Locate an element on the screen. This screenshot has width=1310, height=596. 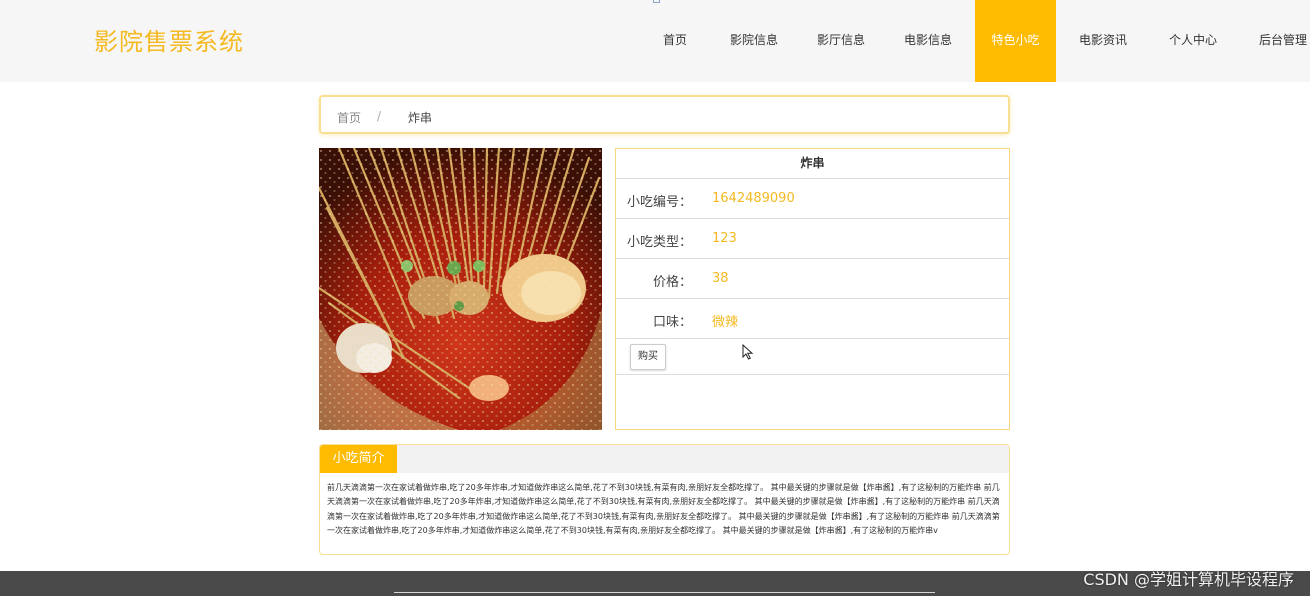
flavor-label: 口味： is located at coordinates (672, 322).